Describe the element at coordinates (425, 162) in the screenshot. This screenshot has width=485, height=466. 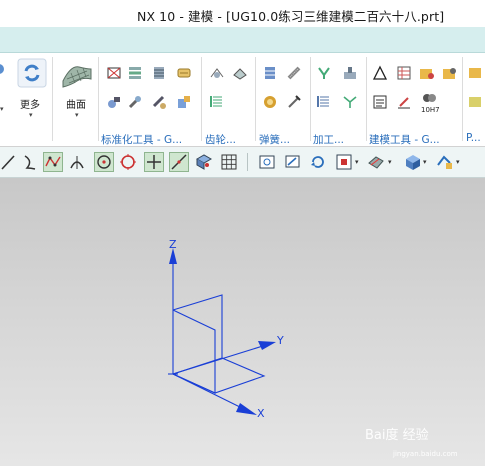
I see `shaded-dropdown-icon: ▾` at that location.